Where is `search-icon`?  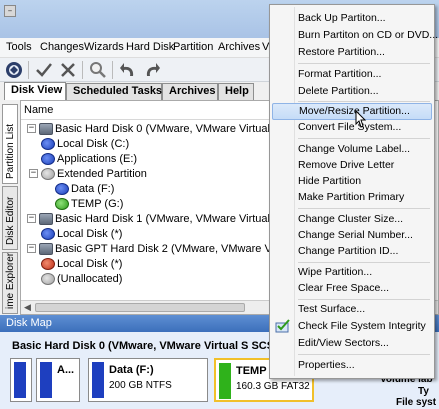
search-icon is located at coordinates (98, 70).